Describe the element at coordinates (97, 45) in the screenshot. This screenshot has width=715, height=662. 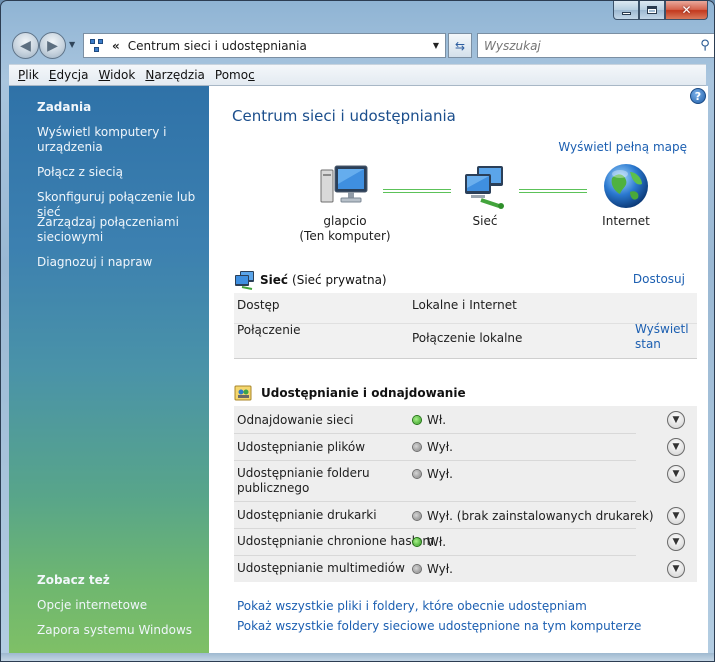
I see `network-center-icon` at that location.